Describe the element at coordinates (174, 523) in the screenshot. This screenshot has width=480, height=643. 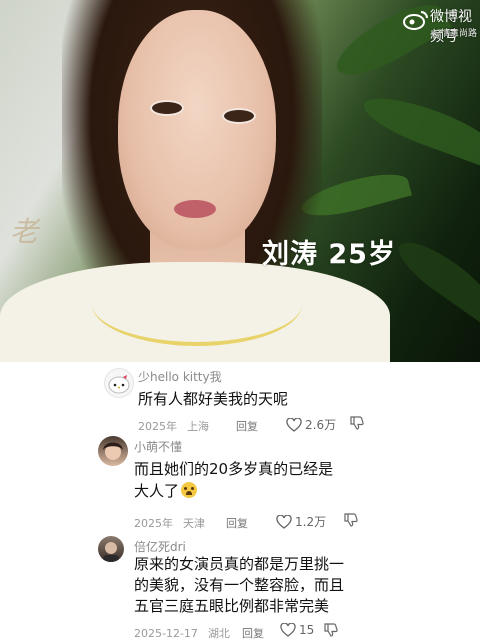
I see `comment-meta: 2025年 天津` at that location.